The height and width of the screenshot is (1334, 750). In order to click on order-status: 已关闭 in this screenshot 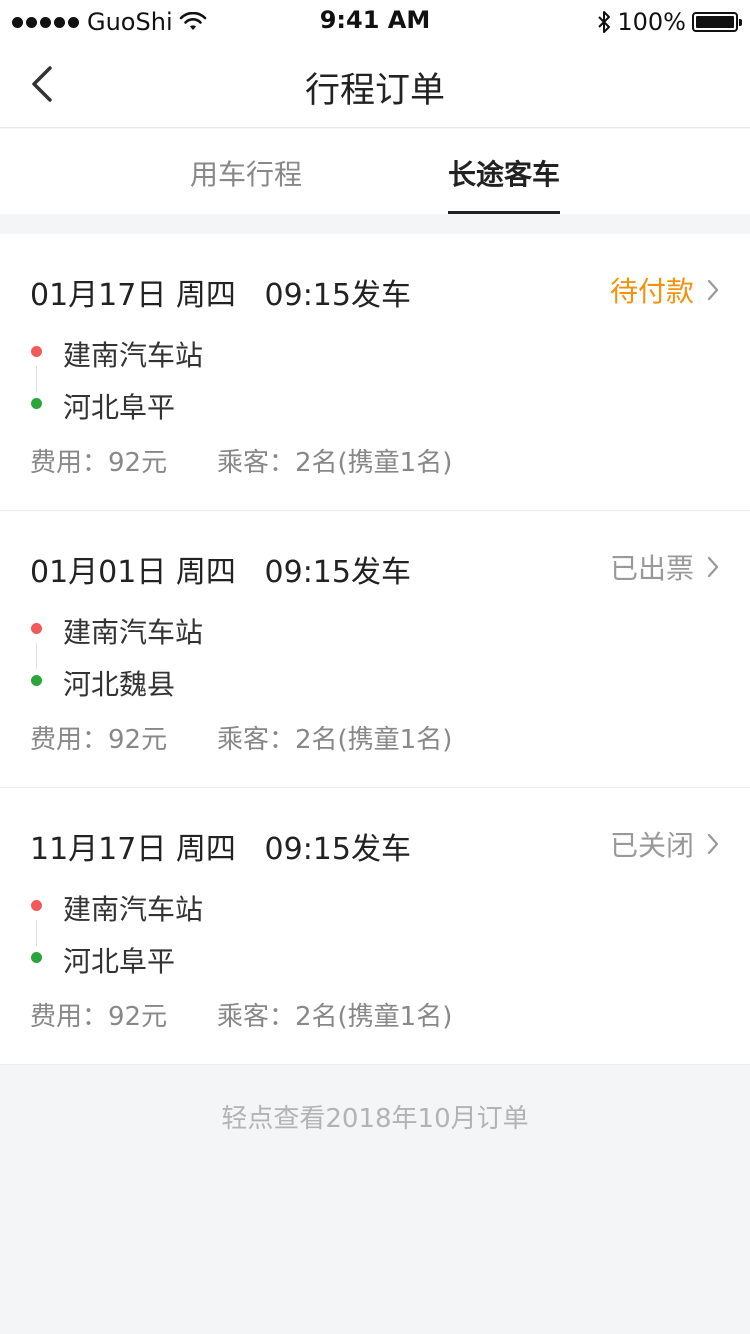, I will do `click(651, 845)`.